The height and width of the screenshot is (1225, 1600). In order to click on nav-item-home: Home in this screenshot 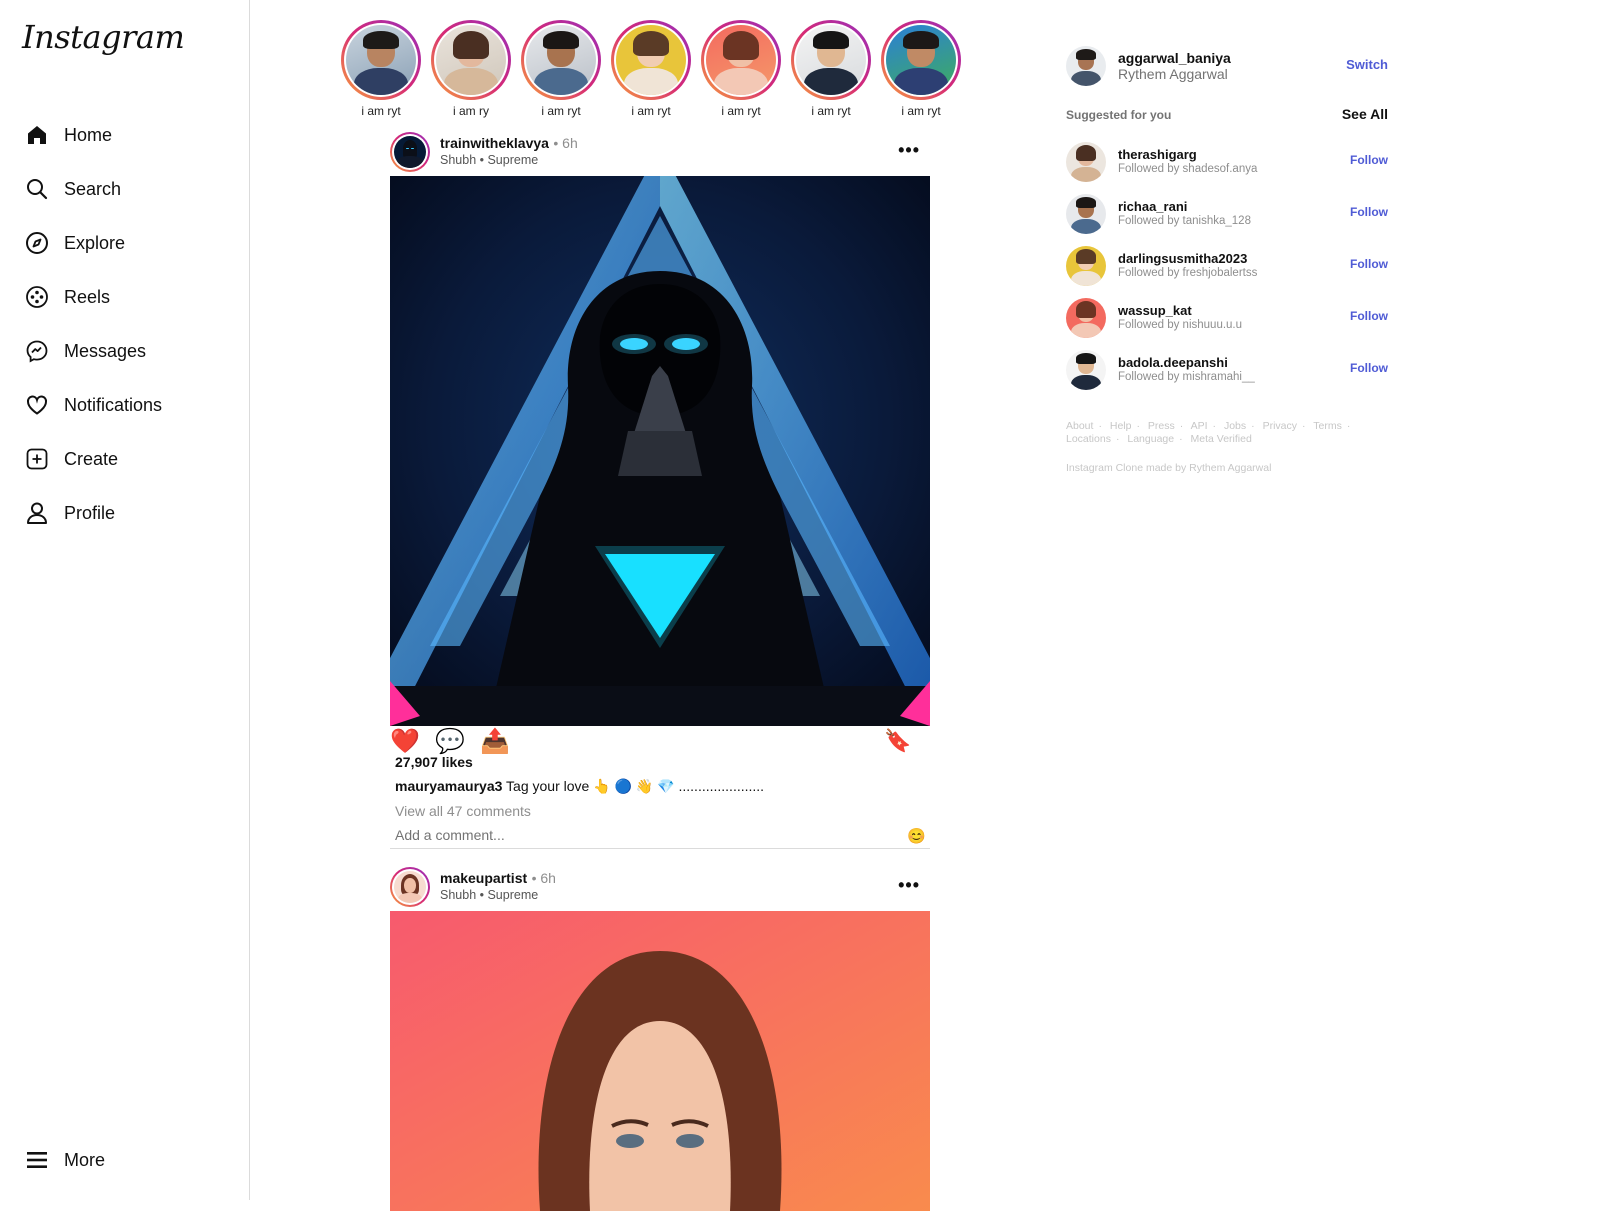, I will do `click(125, 135)`.